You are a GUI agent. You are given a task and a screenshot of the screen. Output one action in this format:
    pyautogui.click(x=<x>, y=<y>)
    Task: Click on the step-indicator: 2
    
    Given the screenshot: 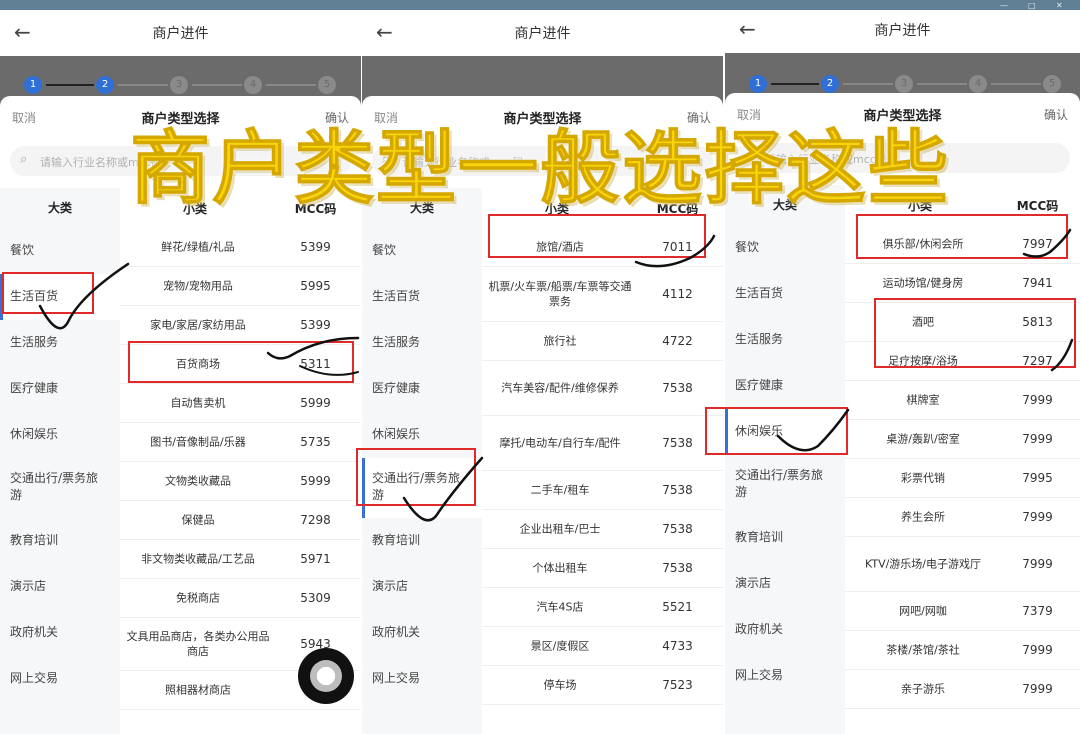 What is the action you would take?
    pyautogui.click(x=830, y=84)
    